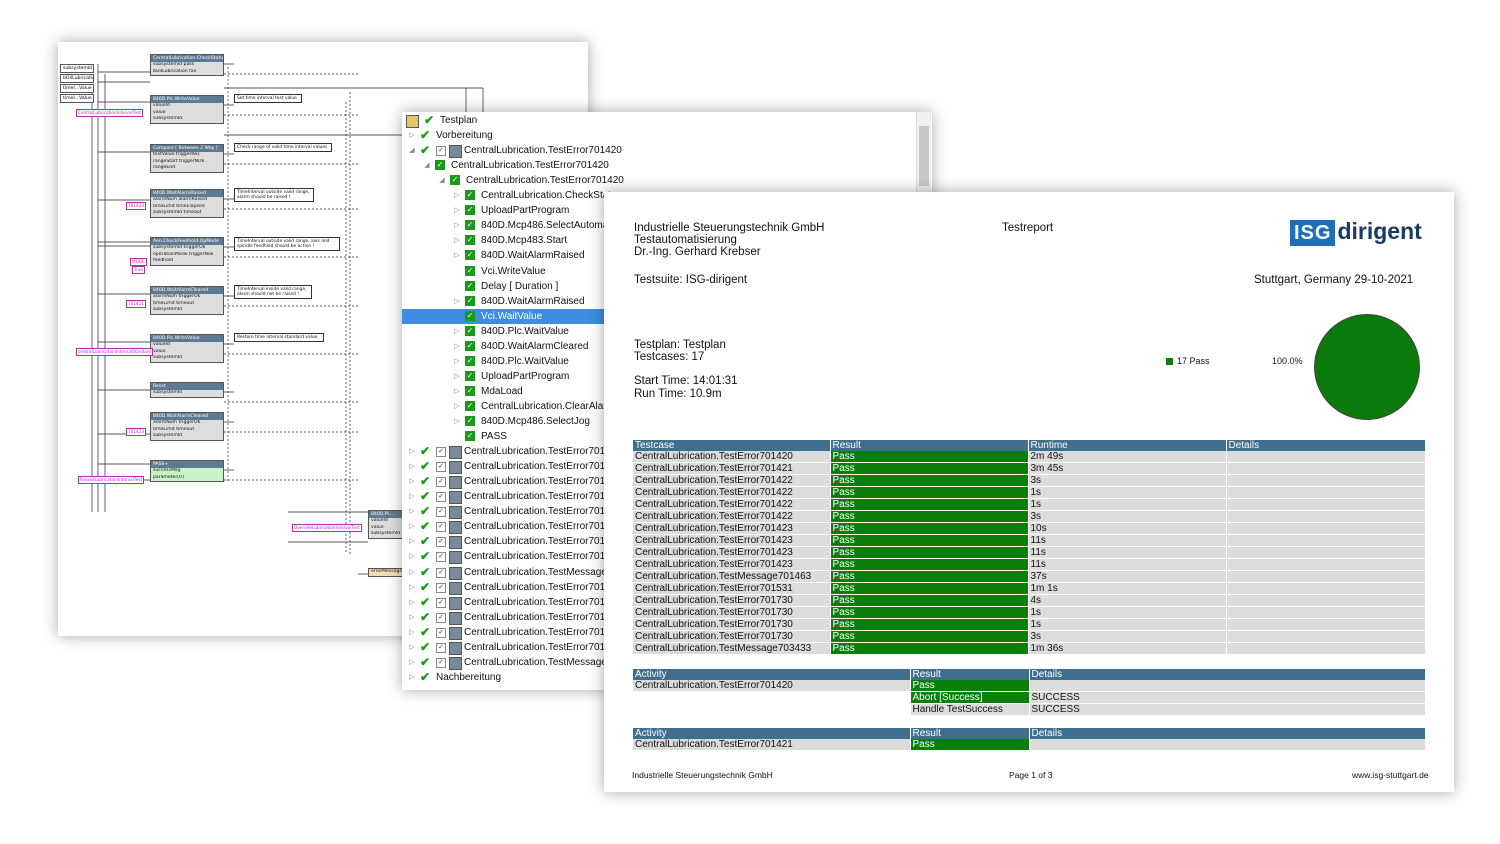  Describe the element at coordinates (652, 120) in the screenshot. I see `tree-row: ✔ Testplan` at that location.